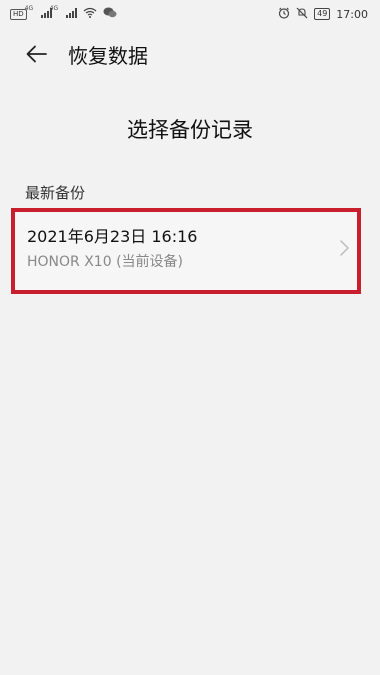 This screenshot has height=675, width=380. I want to click on alarm-icon, so click(284, 14).